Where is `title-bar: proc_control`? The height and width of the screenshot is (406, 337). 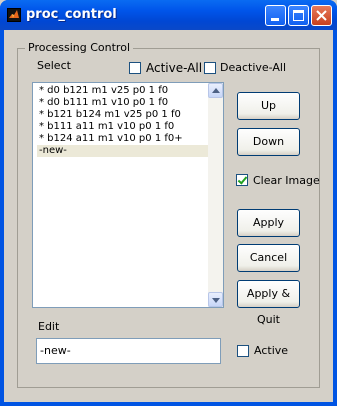
title-bar: proc_control is located at coordinates (168, 15).